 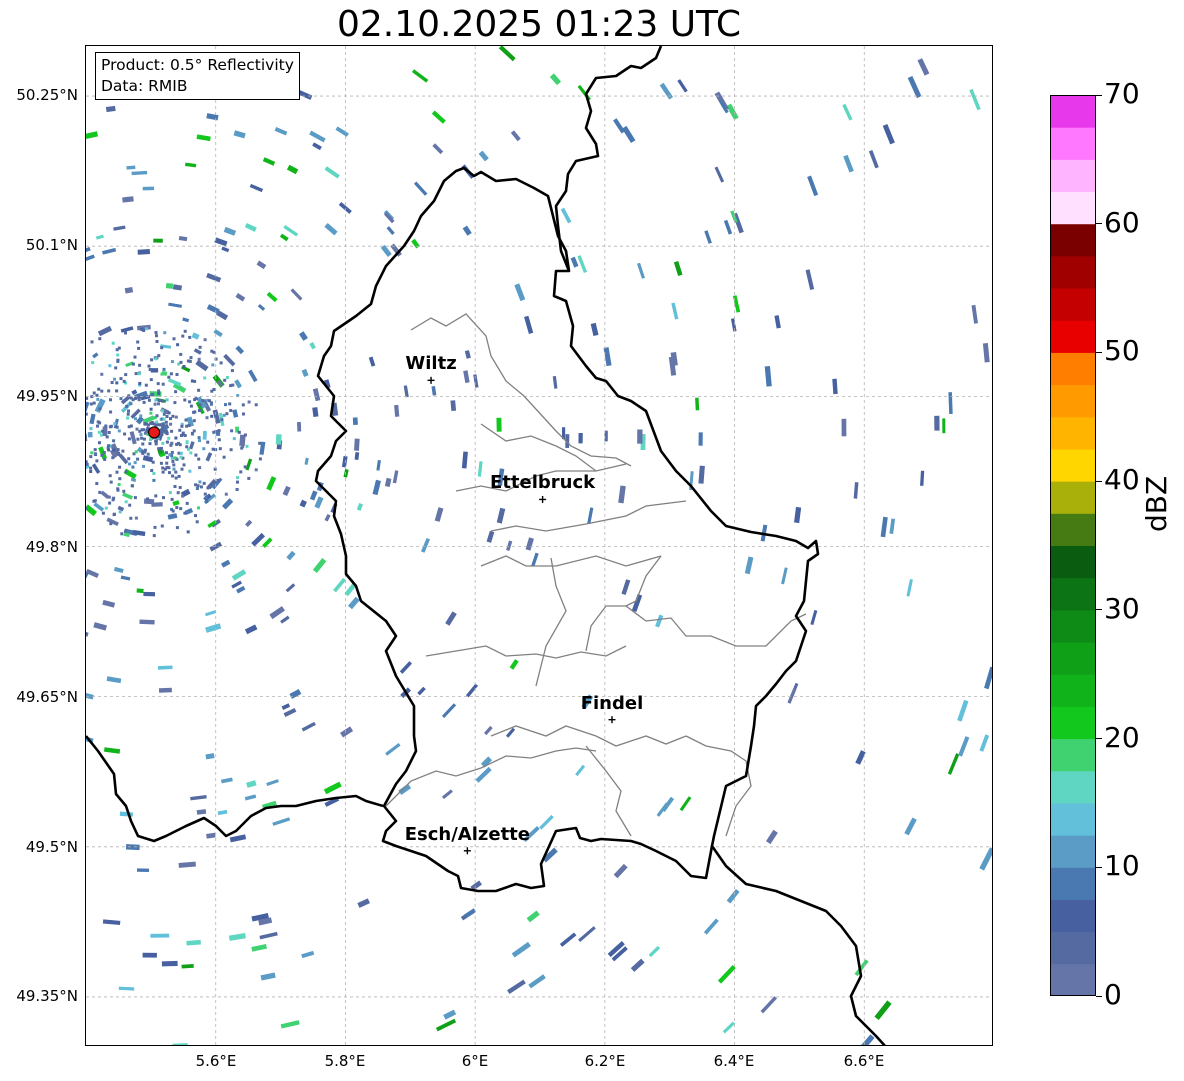 What do you see at coordinates (475, 1061) in the screenshot?
I see `lon-label-6-0: 6°E` at bounding box center [475, 1061].